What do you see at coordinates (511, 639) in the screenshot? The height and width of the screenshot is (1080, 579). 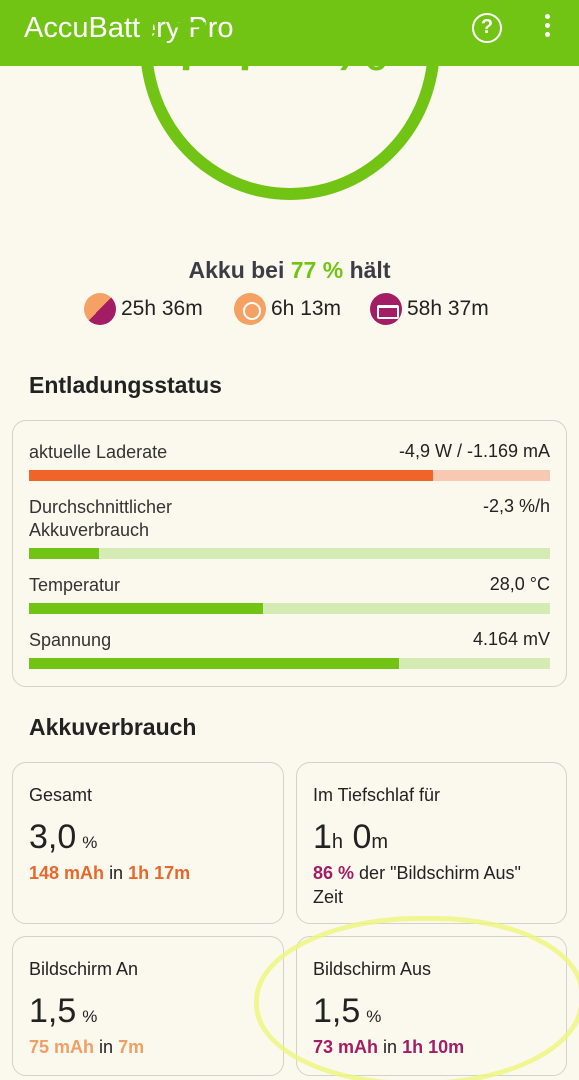 I see `voltage-value: 4.164 mV` at bounding box center [511, 639].